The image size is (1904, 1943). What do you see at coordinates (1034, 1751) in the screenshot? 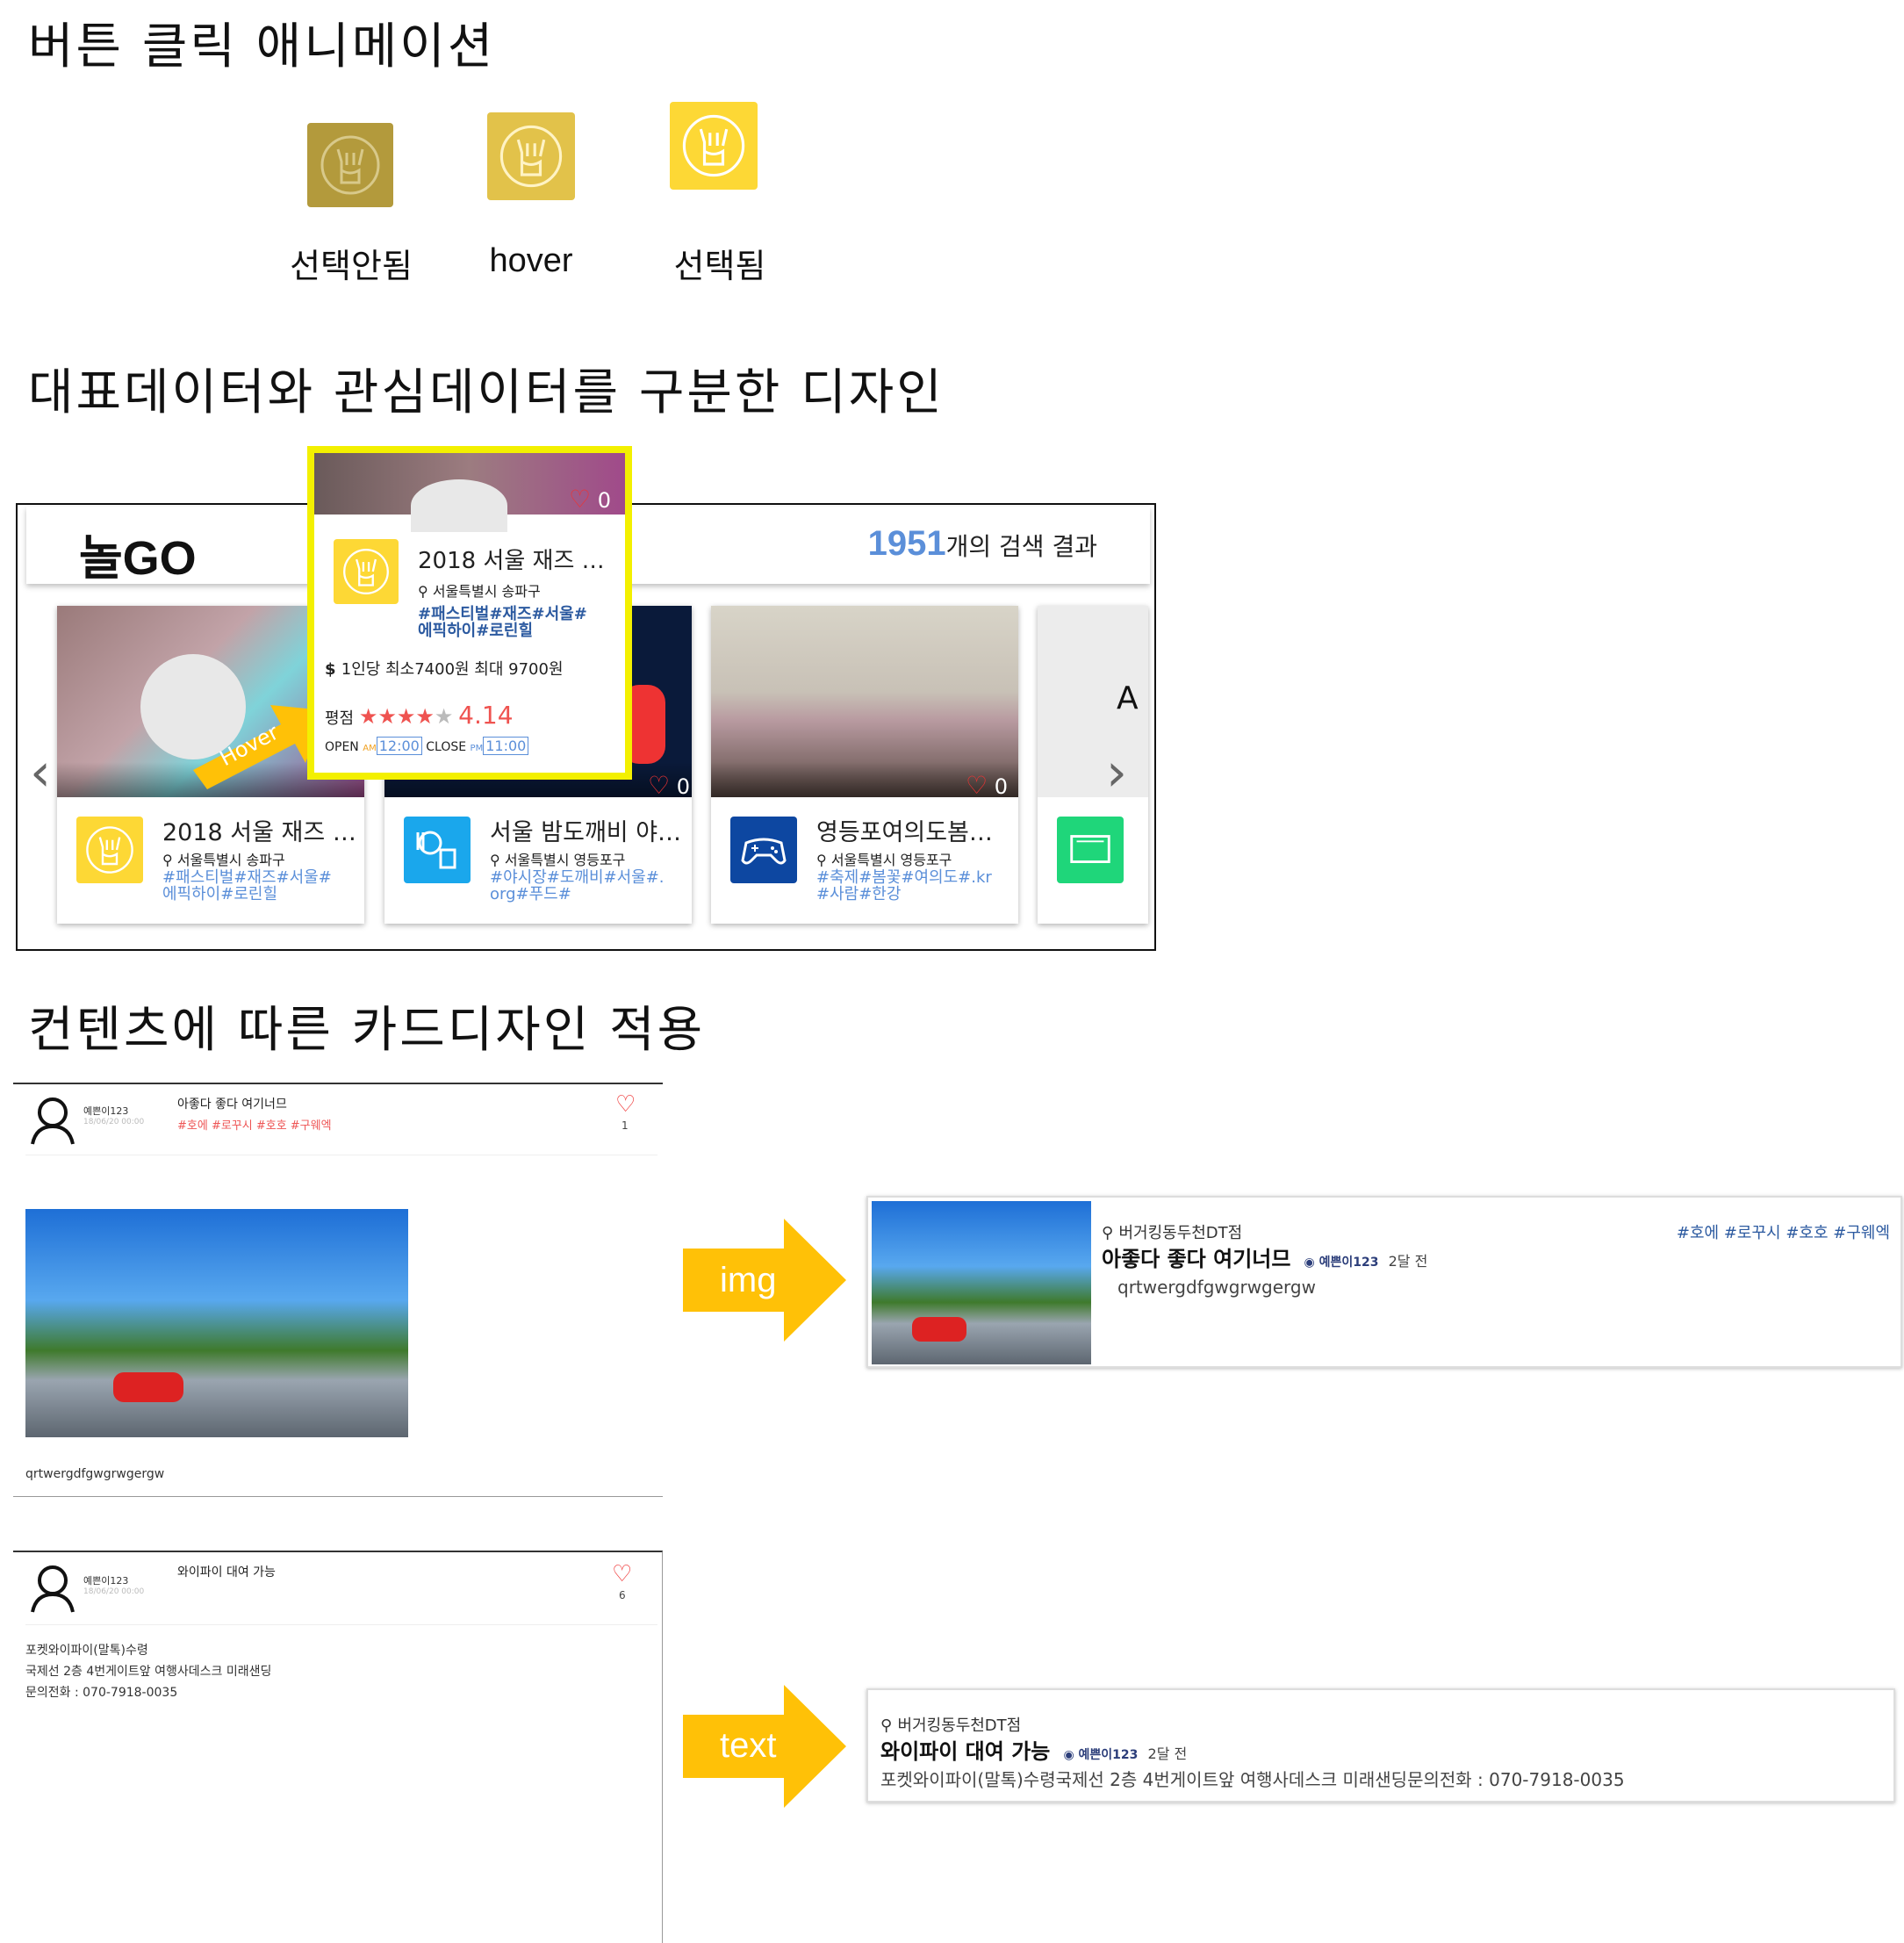
I see `wide-card-header: 와이파이 대여 가능 ◉ 예쁜이123 2달 전` at bounding box center [1034, 1751].